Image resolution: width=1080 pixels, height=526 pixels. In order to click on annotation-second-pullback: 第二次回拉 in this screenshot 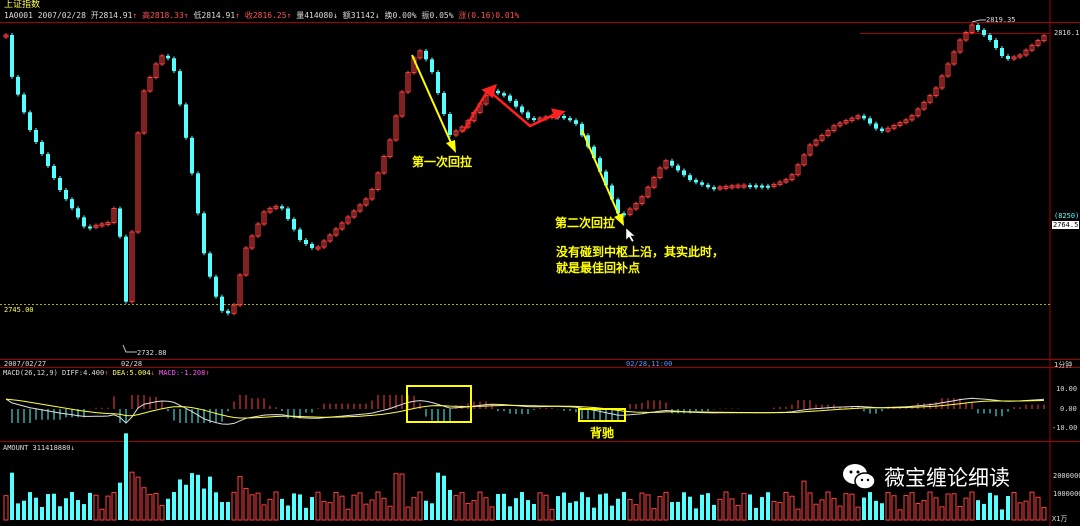, I will do `click(585, 223)`.